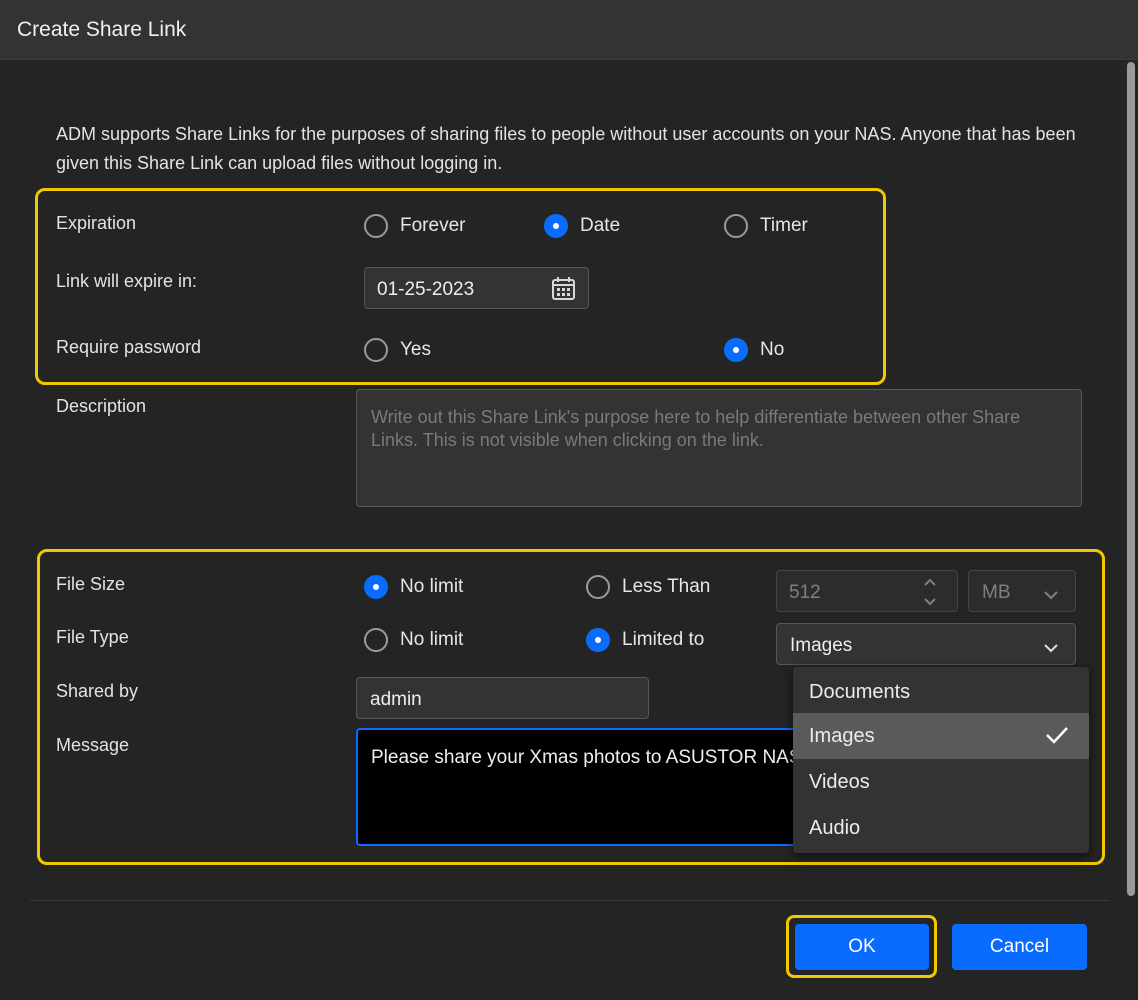 The width and height of the screenshot is (1138, 1000). I want to click on password-yes-radio: Yes, so click(397, 350).